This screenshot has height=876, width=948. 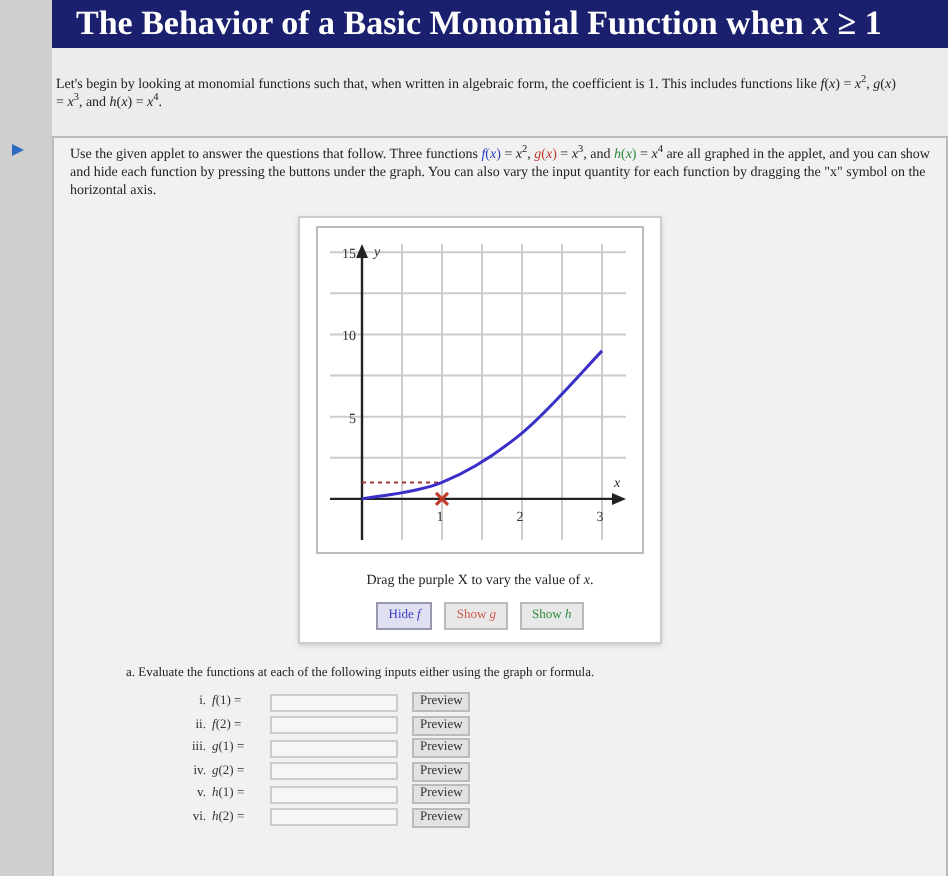 What do you see at coordinates (18, 150) in the screenshot?
I see `expand-arrow-icon` at bounding box center [18, 150].